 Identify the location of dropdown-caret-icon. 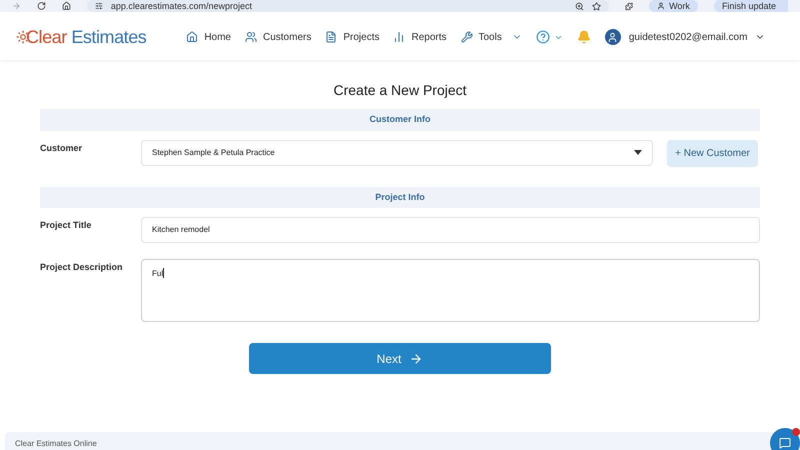
(638, 152).